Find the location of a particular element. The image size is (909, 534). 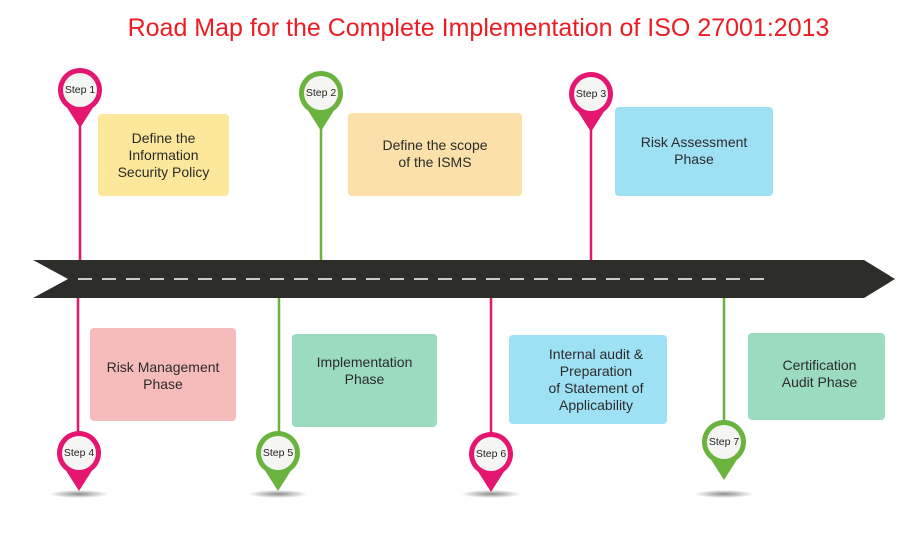

step-7-label: Step 7 is located at coordinates (724, 442).